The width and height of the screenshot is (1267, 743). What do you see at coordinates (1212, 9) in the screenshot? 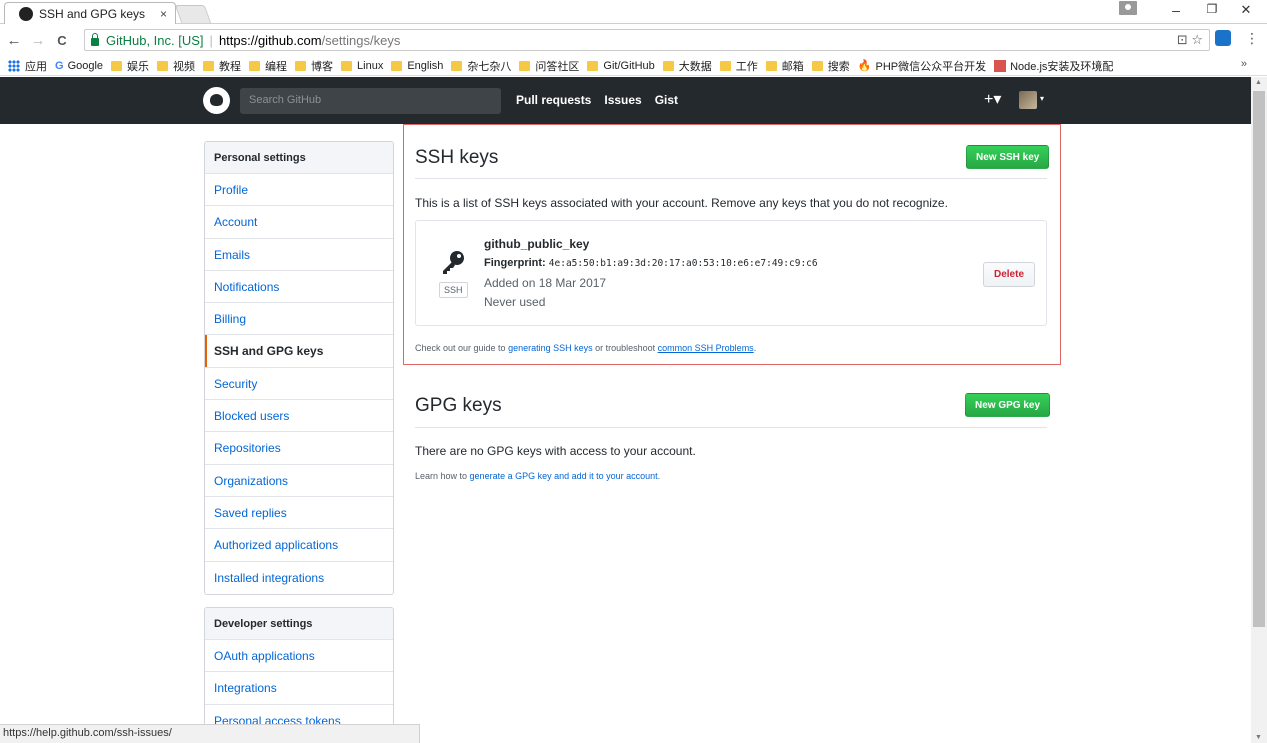
I see `window-restore-button: ❐` at bounding box center [1212, 9].